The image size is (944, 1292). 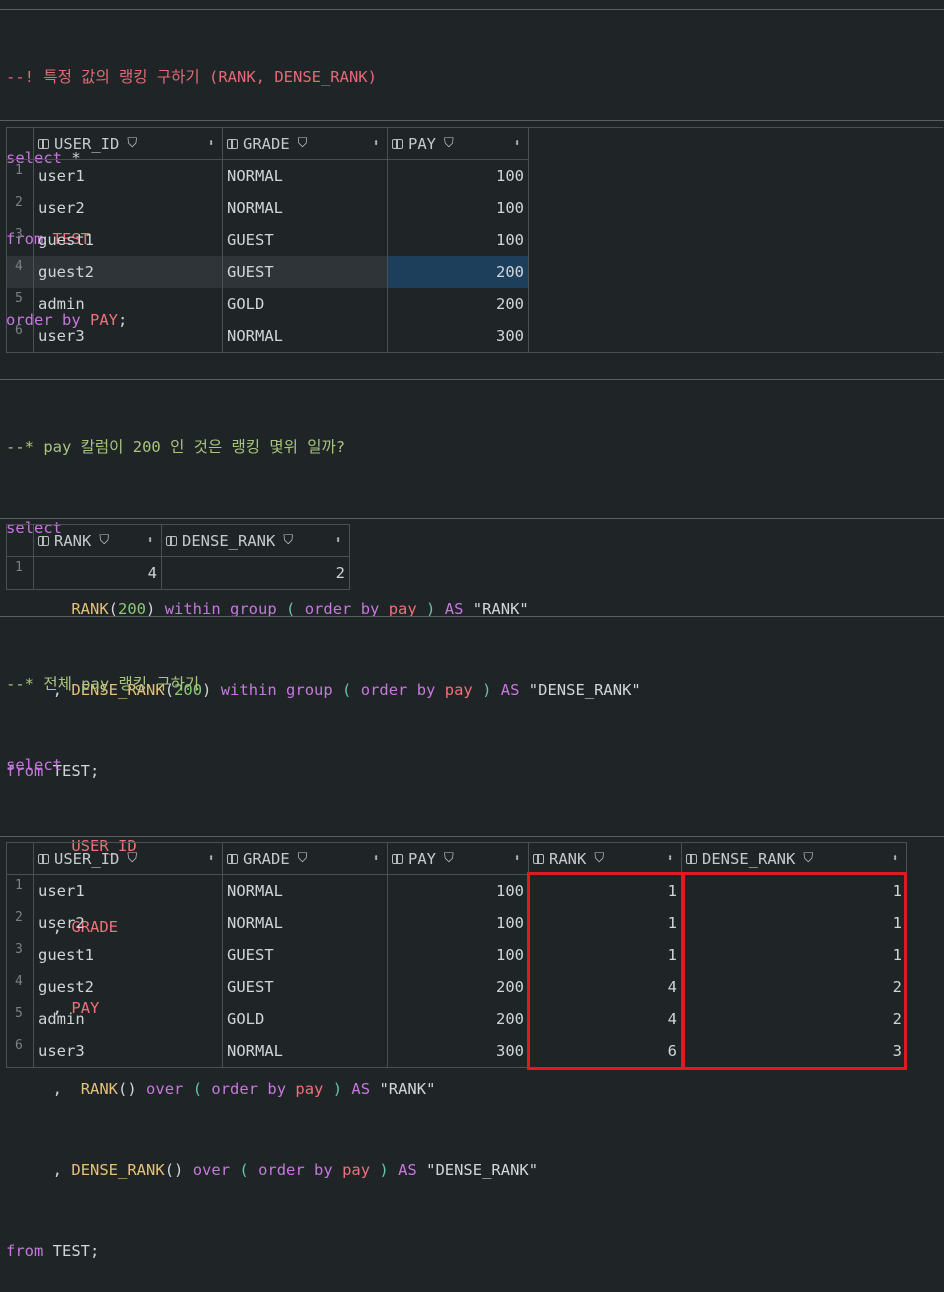 I want to click on code-line: select, so click(x=34, y=765).